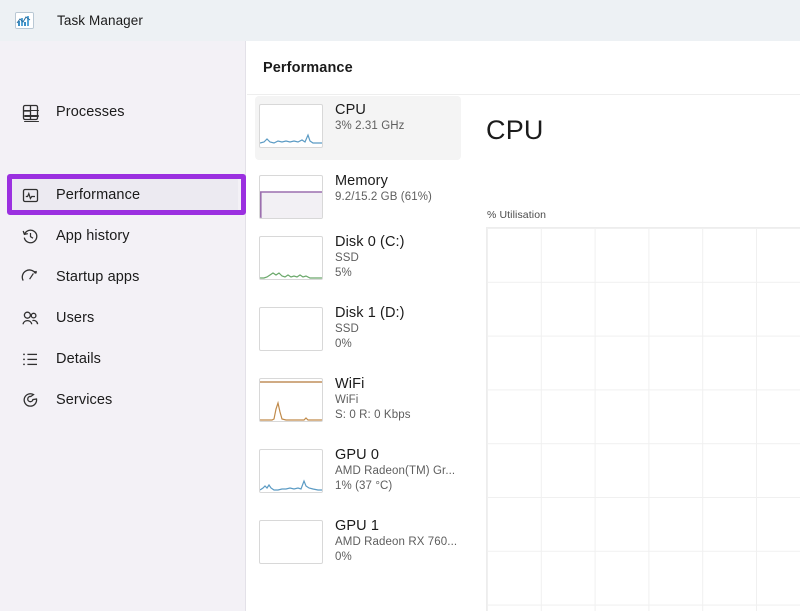 Image resolution: width=800 pixels, height=611 pixels. I want to click on resource-line1: 3% 2.31 GHz, so click(370, 126).